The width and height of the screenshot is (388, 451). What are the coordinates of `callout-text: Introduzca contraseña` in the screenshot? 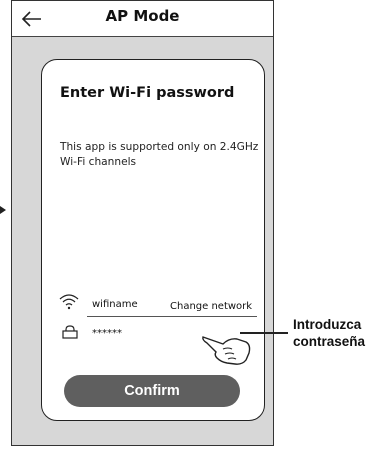 It's located at (329, 333).